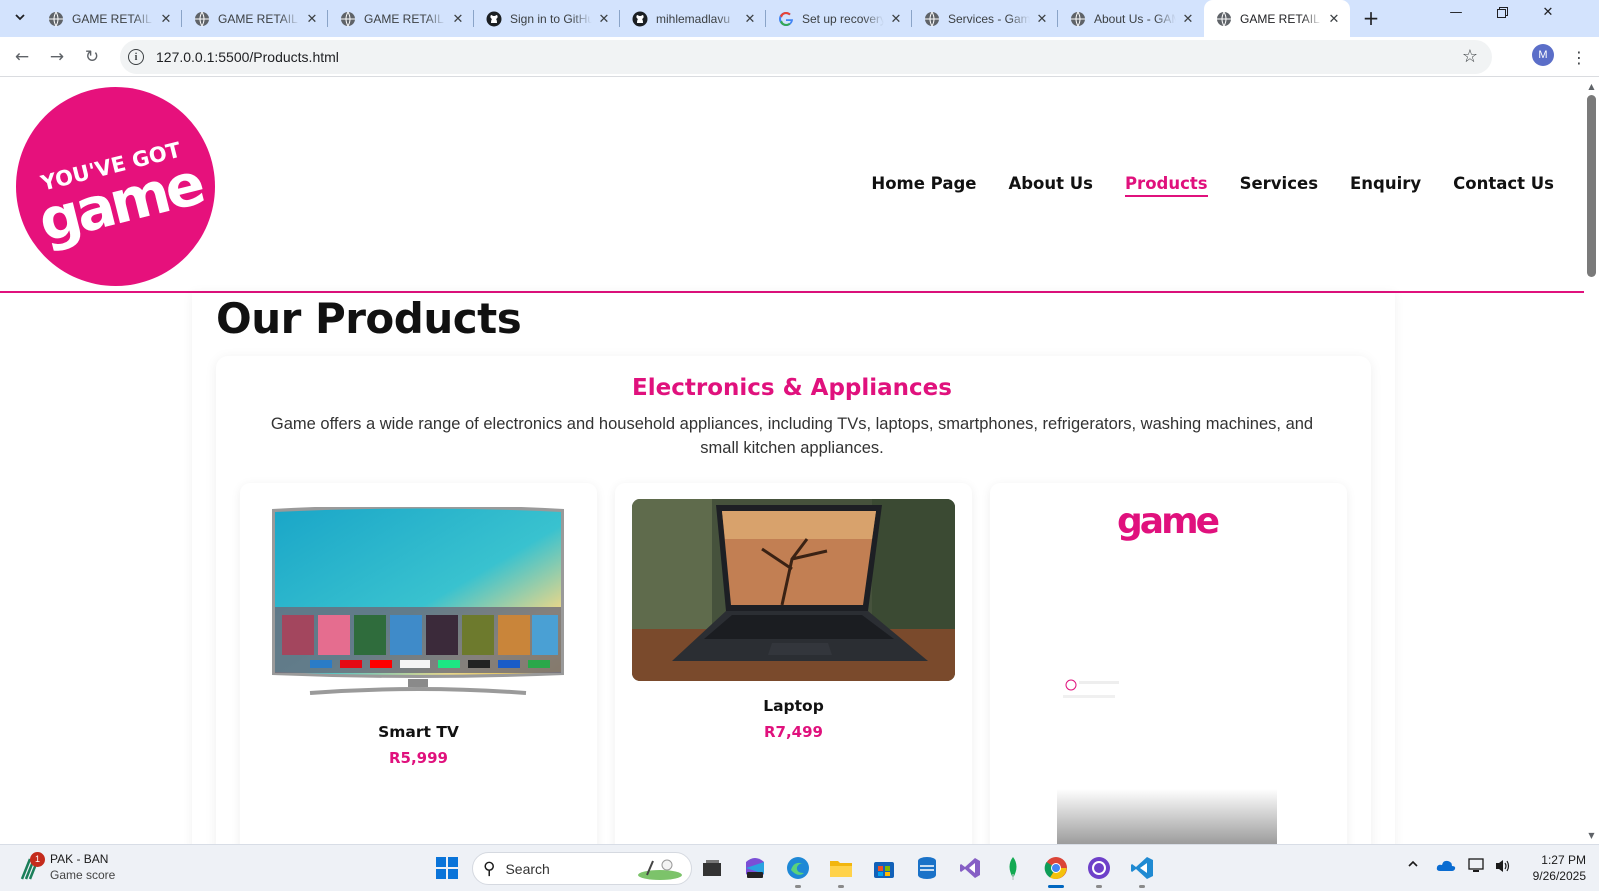  I want to click on laptop-image, so click(793, 590).